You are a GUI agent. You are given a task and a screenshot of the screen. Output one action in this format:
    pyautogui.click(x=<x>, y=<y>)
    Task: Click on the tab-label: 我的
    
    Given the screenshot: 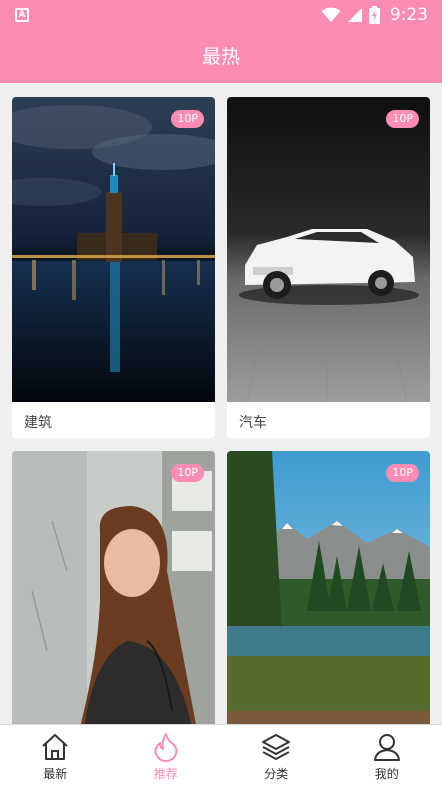 What is the action you would take?
    pyautogui.click(x=386, y=774)
    